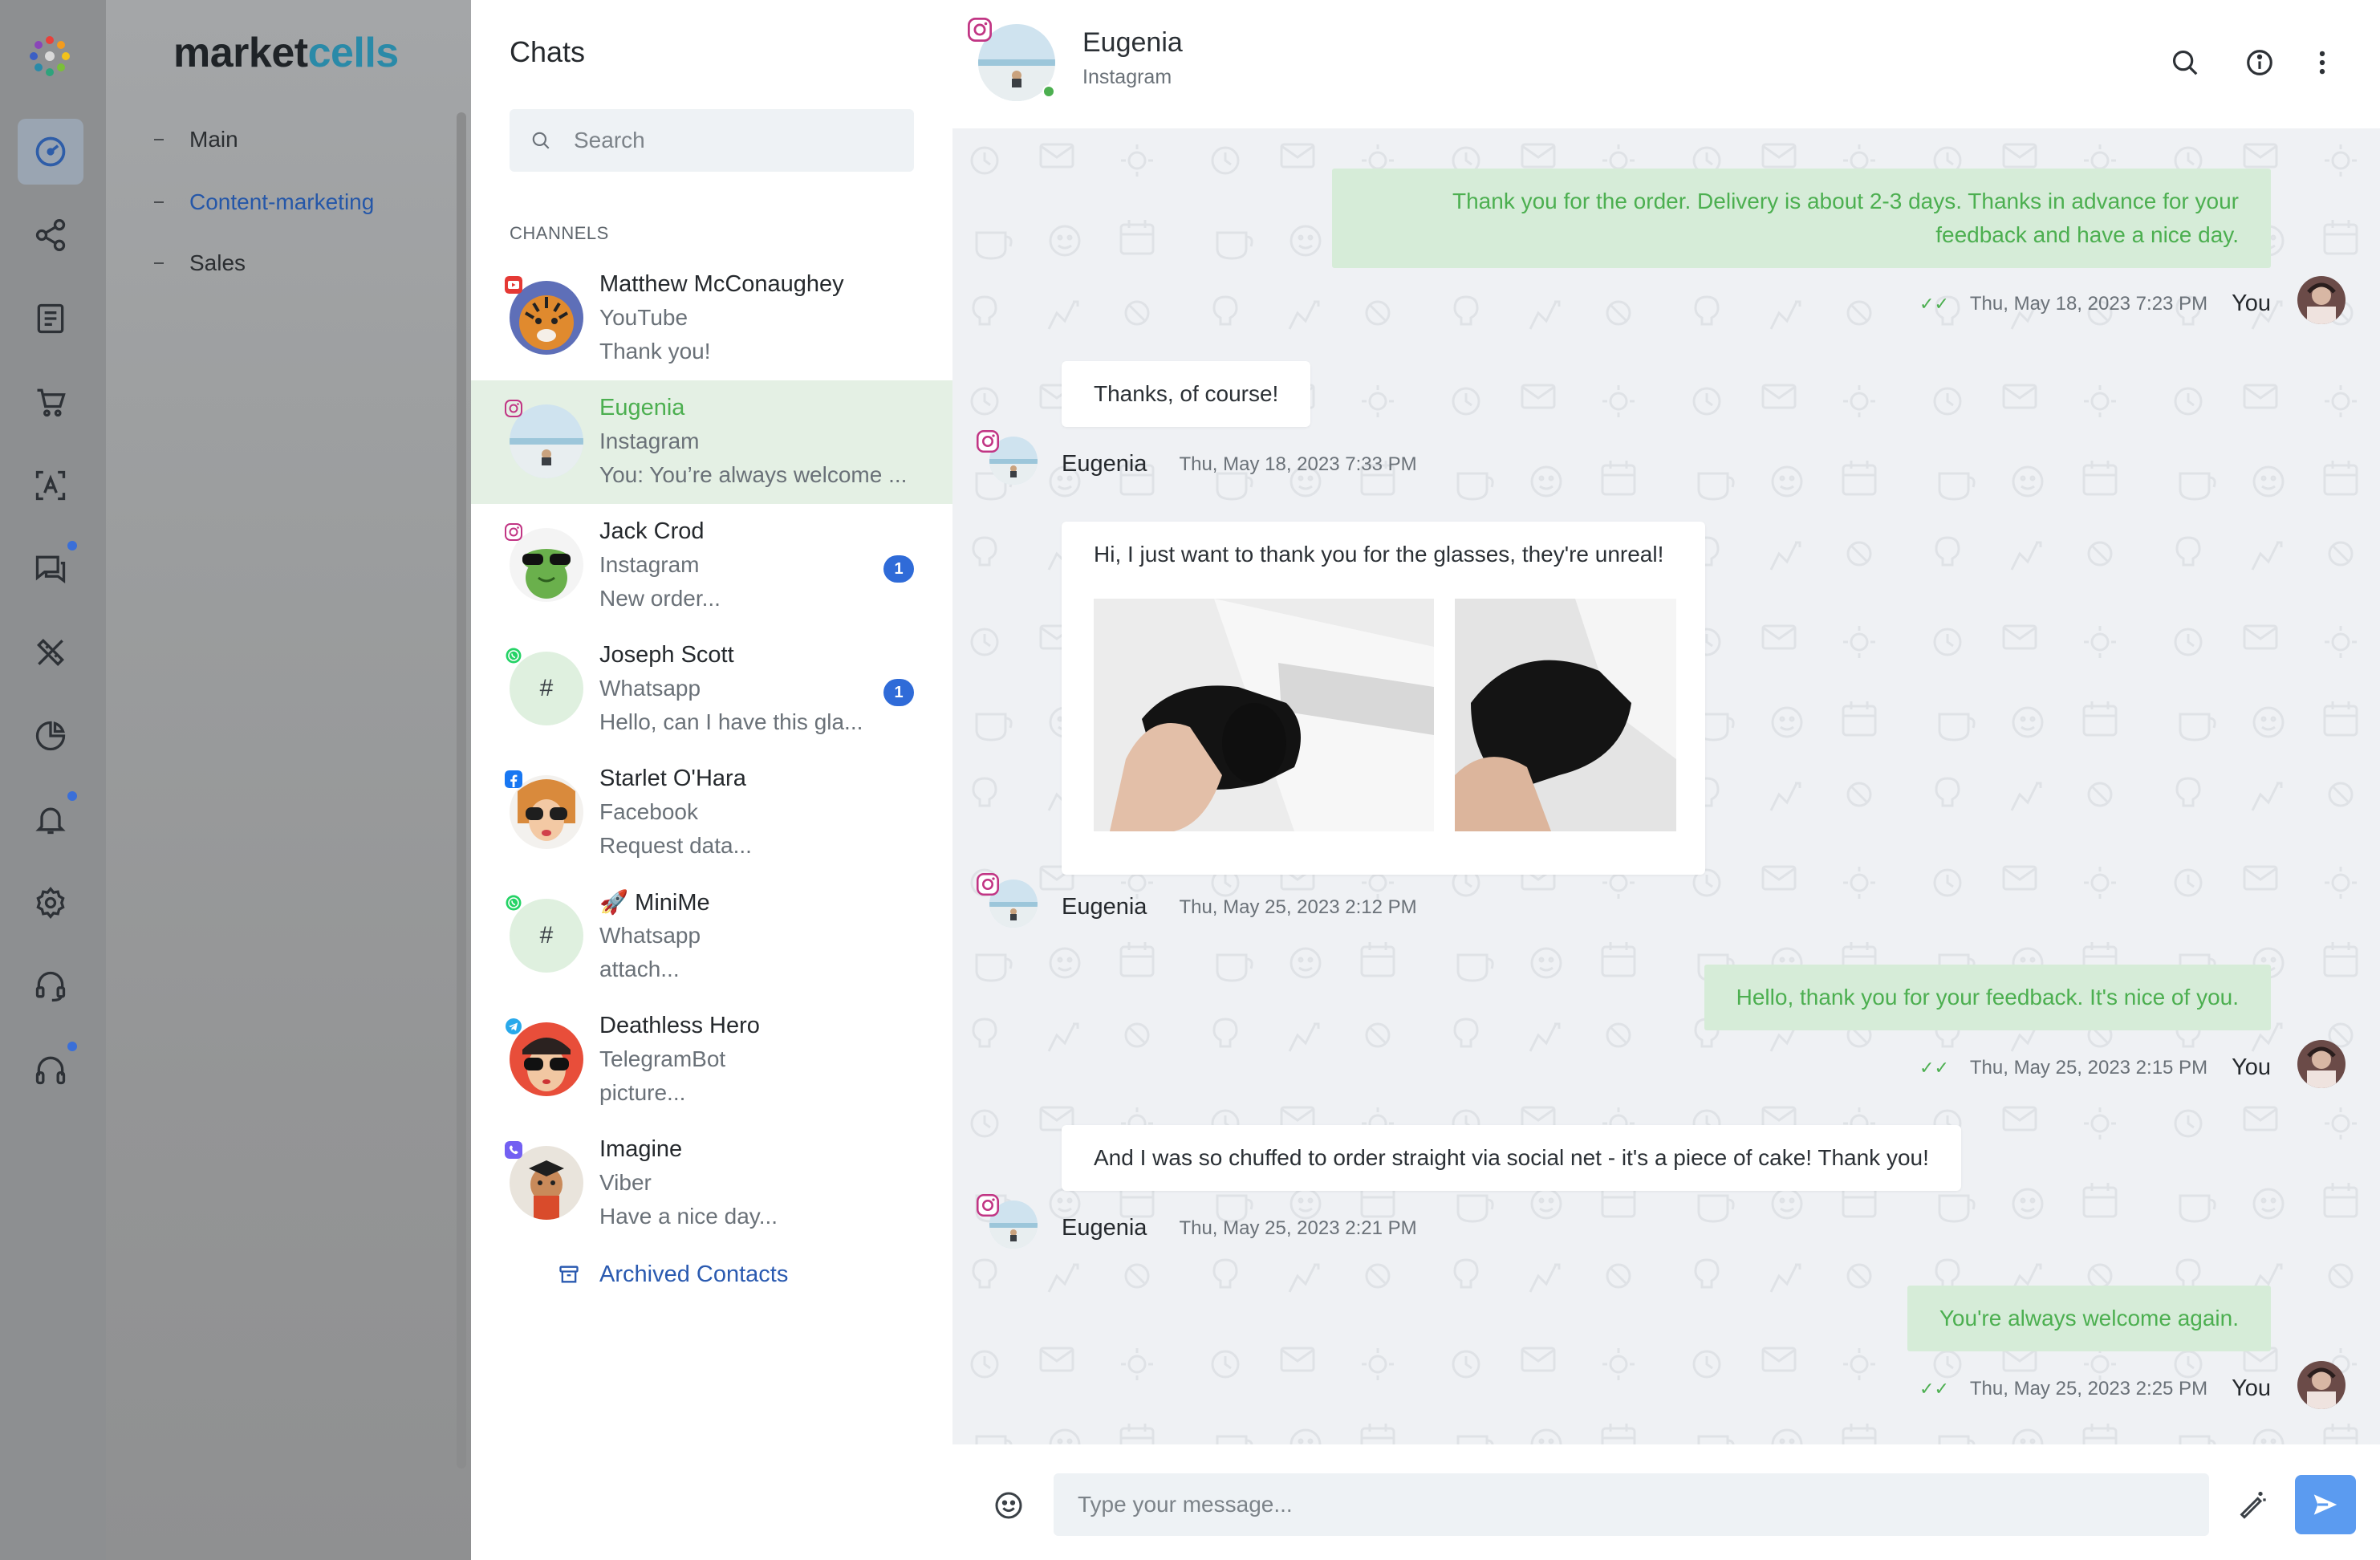 Image resolution: width=2380 pixels, height=1560 pixels. I want to click on rail-translate-button, so click(50, 485).